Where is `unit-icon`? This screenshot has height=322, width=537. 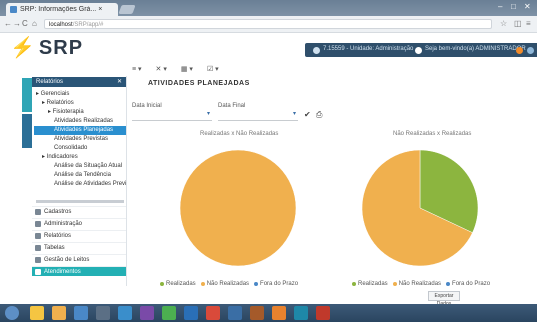
unit-icon is located at coordinates (316, 50).